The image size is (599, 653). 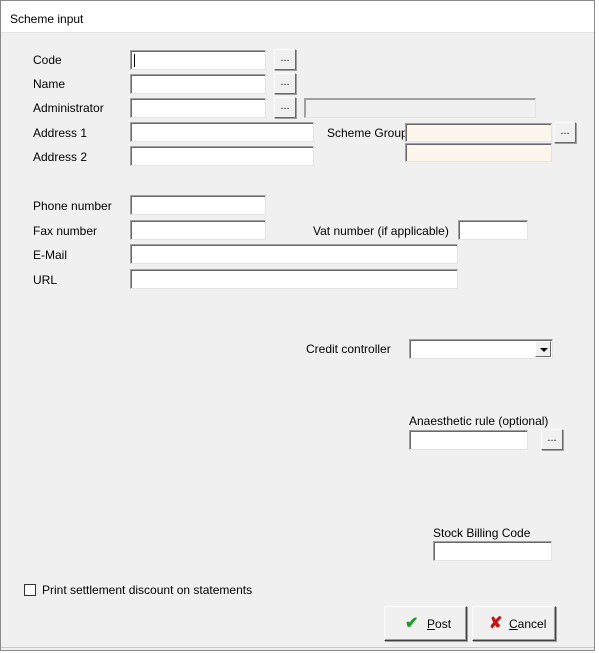 I want to click on url-label: URL, so click(x=45, y=280).